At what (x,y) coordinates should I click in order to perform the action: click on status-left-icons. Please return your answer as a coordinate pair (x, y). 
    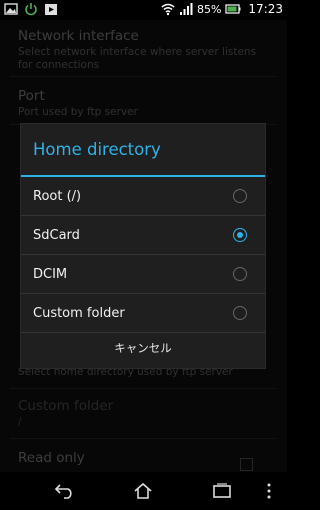
    Looking at the image, I should click on (31, 9).